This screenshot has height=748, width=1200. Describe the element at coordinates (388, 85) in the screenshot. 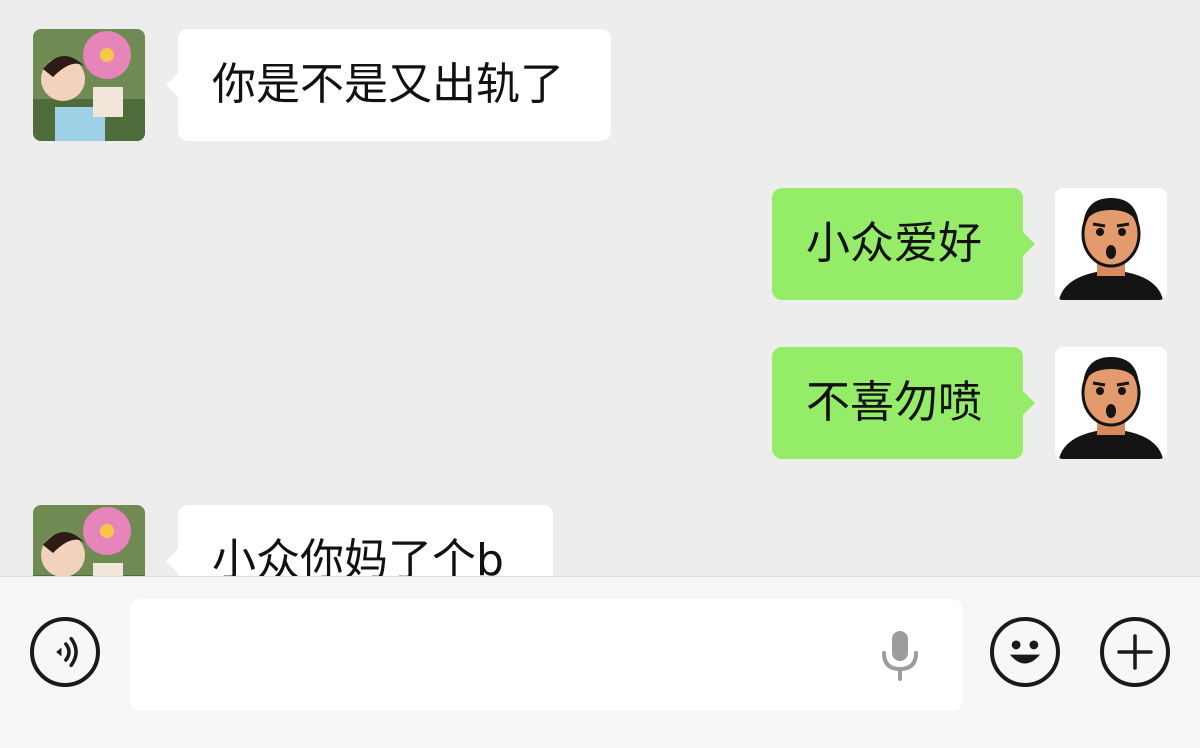

I see `incoming-message-bubble: 你是不是又出轨了` at that location.